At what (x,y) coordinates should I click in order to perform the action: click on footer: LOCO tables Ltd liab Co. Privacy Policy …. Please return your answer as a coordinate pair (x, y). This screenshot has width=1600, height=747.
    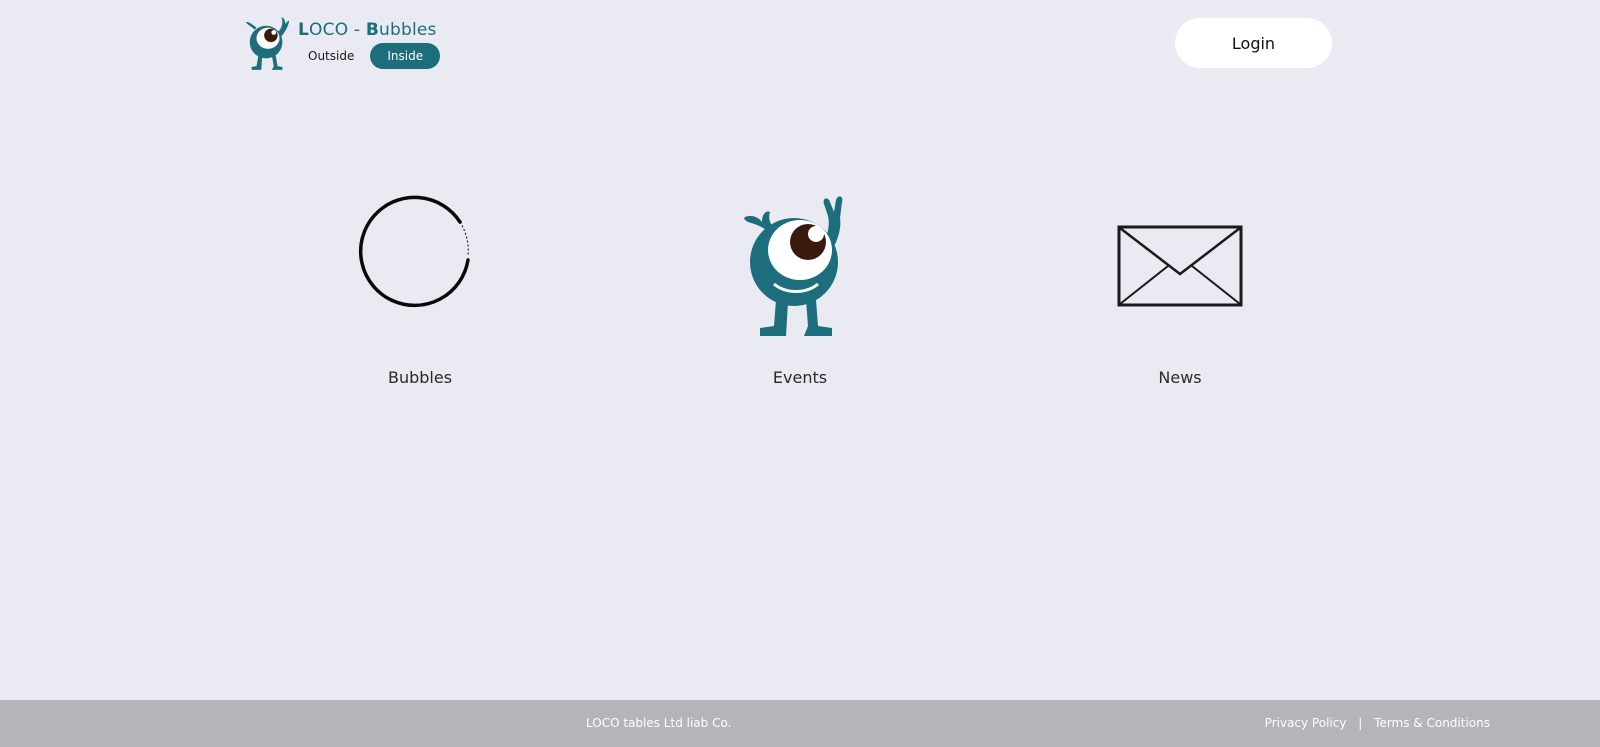
    Looking at the image, I should click on (800, 723).